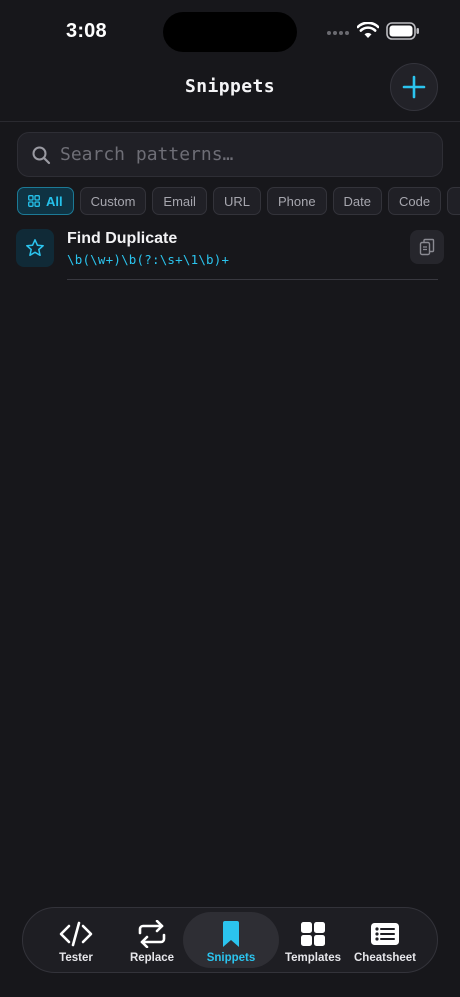 The width and height of the screenshot is (460, 997). I want to click on search-input, so click(247, 154).